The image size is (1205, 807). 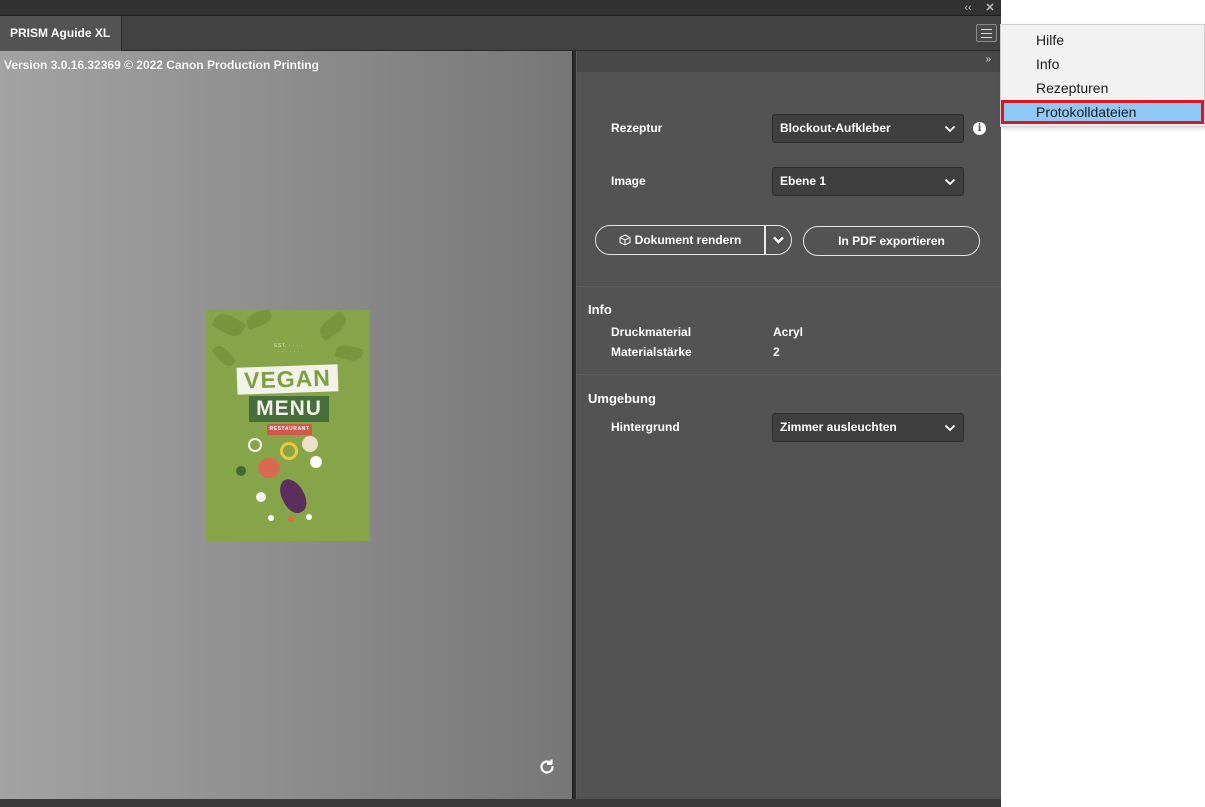 What do you see at coordinates (868, 427) in the screenshot?
I see `hintergrund-select: Zimmer ausleuchten` at bounding box center [868, 427].